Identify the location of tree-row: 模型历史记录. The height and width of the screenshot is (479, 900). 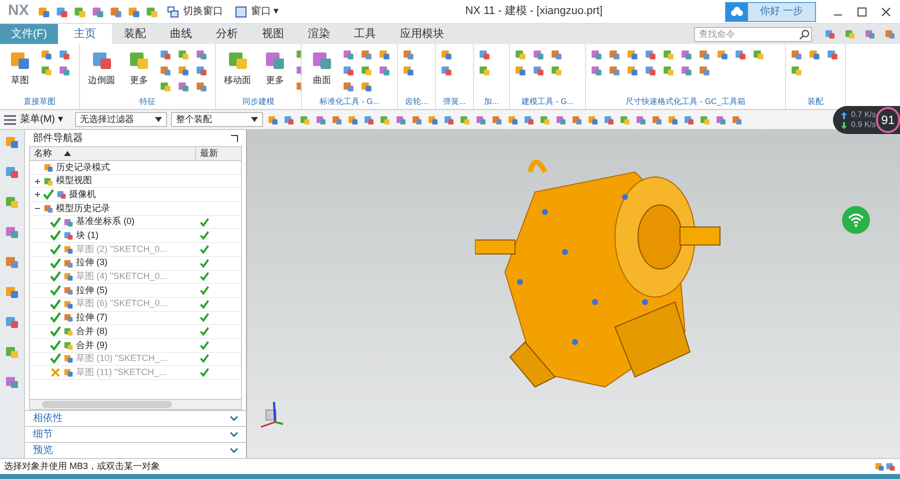
(135, 209).